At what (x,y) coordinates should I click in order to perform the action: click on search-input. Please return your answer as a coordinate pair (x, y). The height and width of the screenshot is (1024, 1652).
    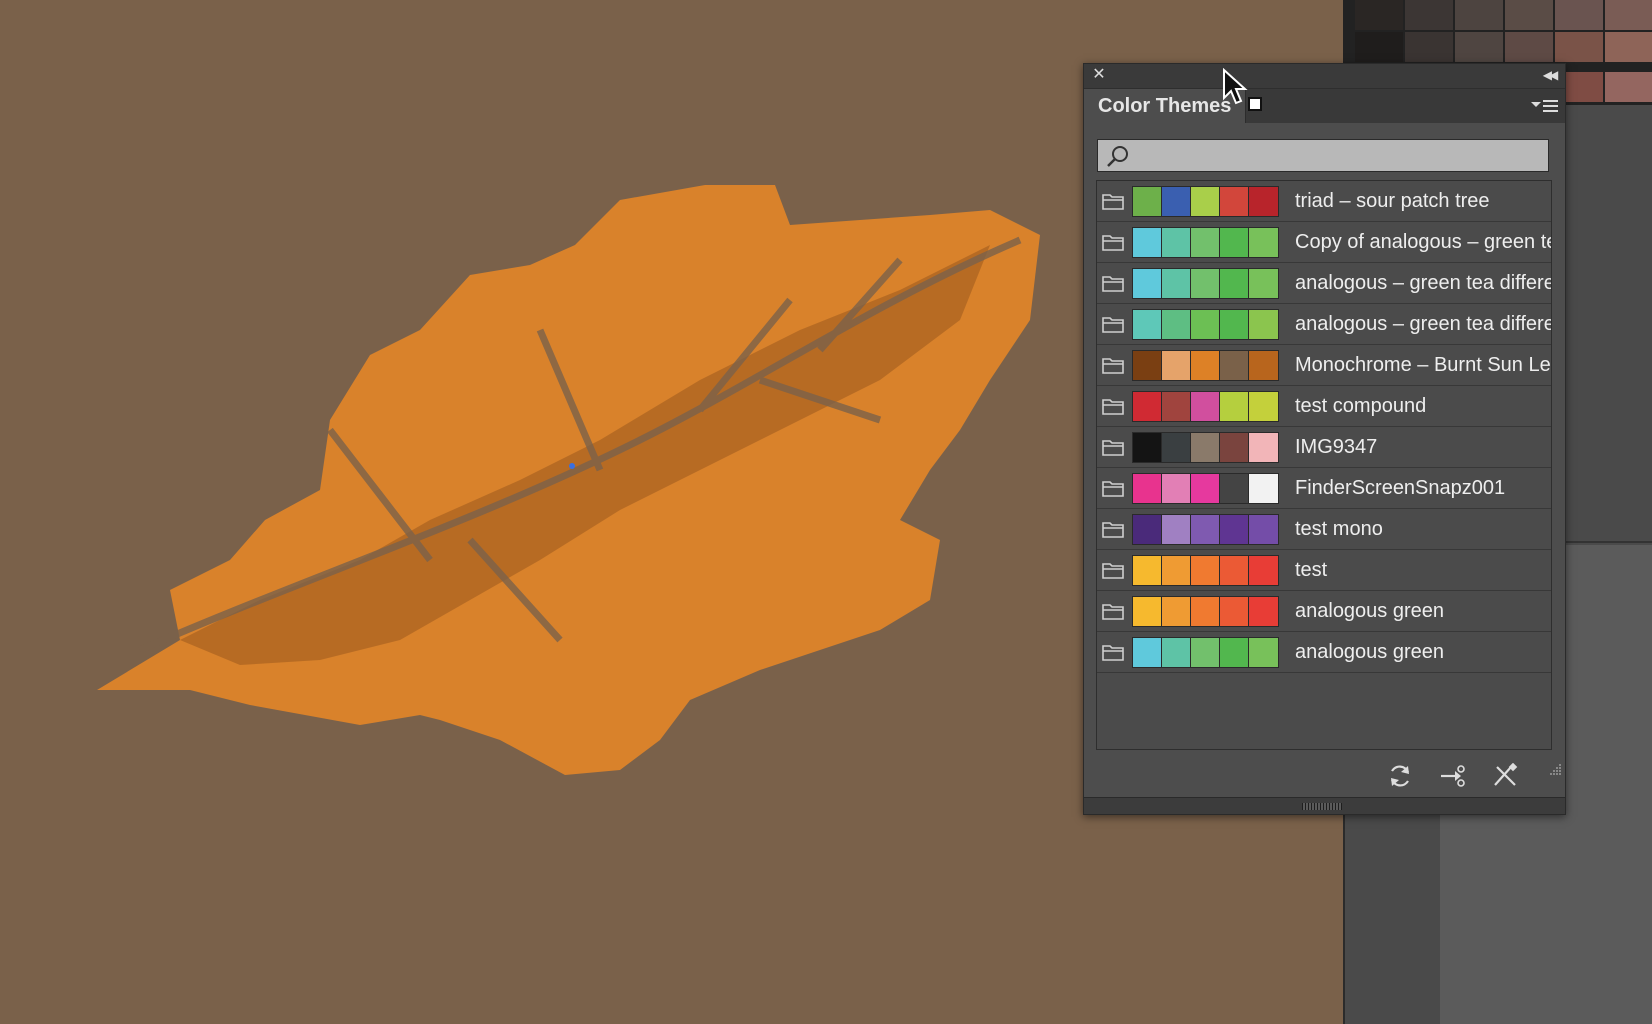
    Looking at the image, I should click on (1336, 156).